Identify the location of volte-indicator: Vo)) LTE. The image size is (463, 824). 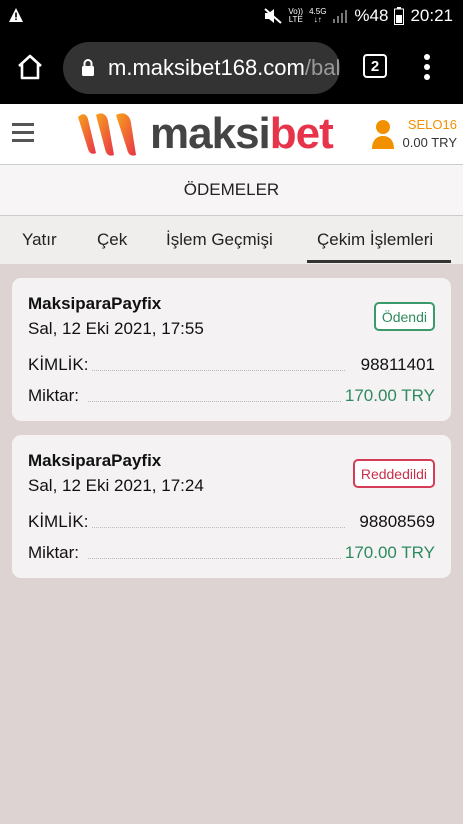
(296, 15).